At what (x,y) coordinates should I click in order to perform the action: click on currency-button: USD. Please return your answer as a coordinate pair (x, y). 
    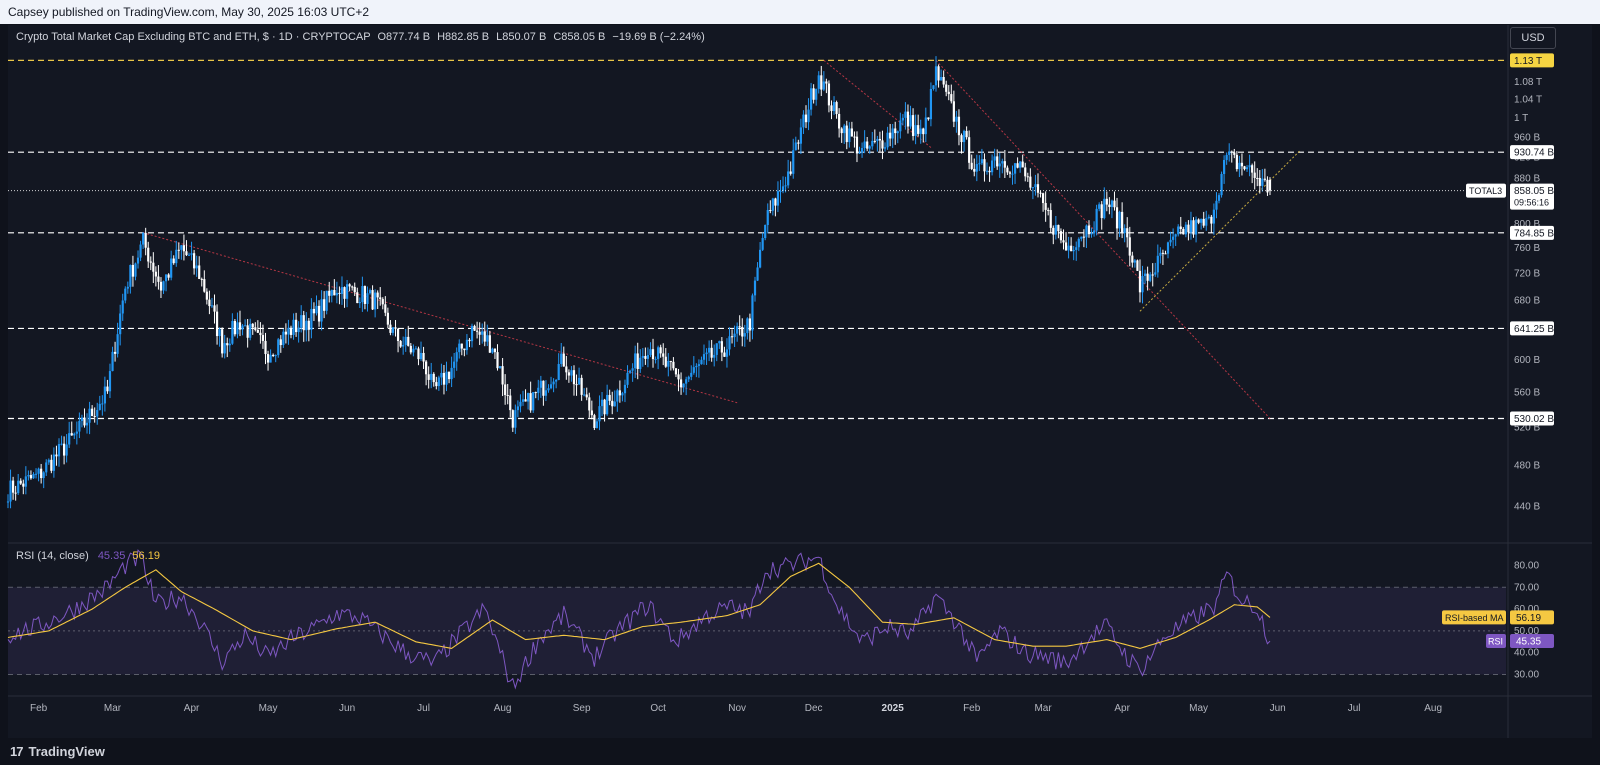
    Looking at the image, I should click on (1533, 38).